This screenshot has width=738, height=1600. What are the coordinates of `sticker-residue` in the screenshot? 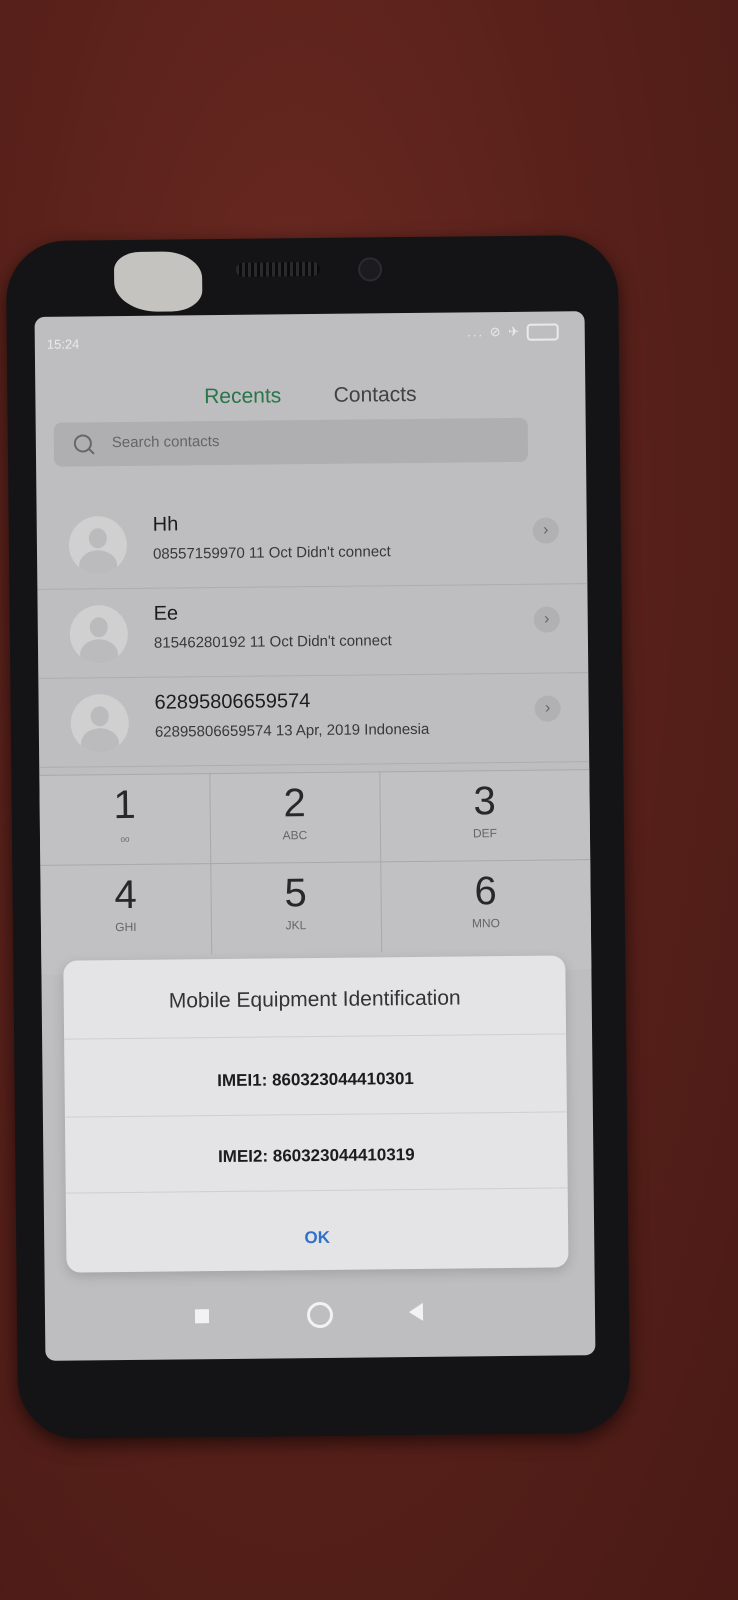 It's located at (158, 282).